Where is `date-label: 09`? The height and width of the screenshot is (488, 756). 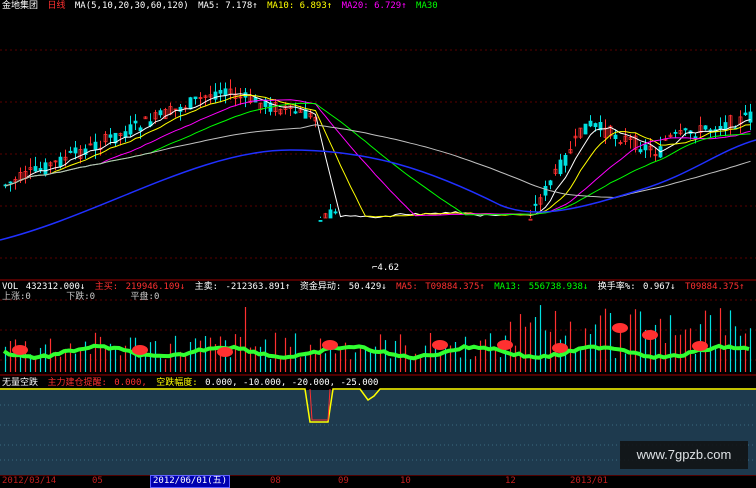 date-label: 09 is located at coordinates (343, 481).